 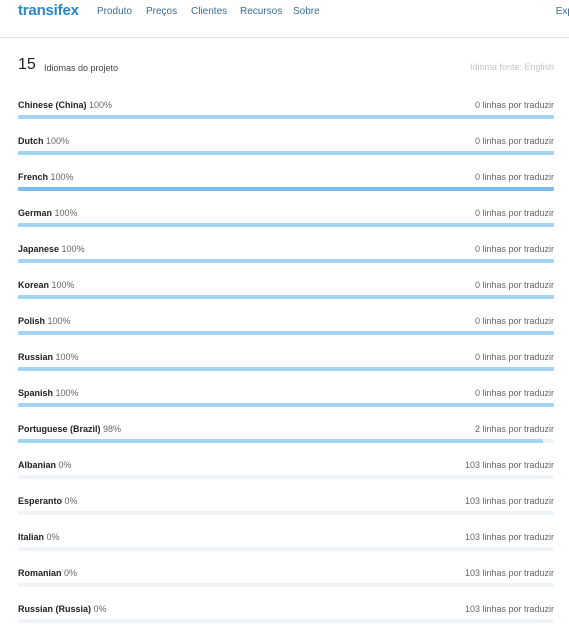 What do you see at coordinates (114, 11) in the screenshot?
I see `nav-item-produto: Produto` at bounding box center [114, 11].